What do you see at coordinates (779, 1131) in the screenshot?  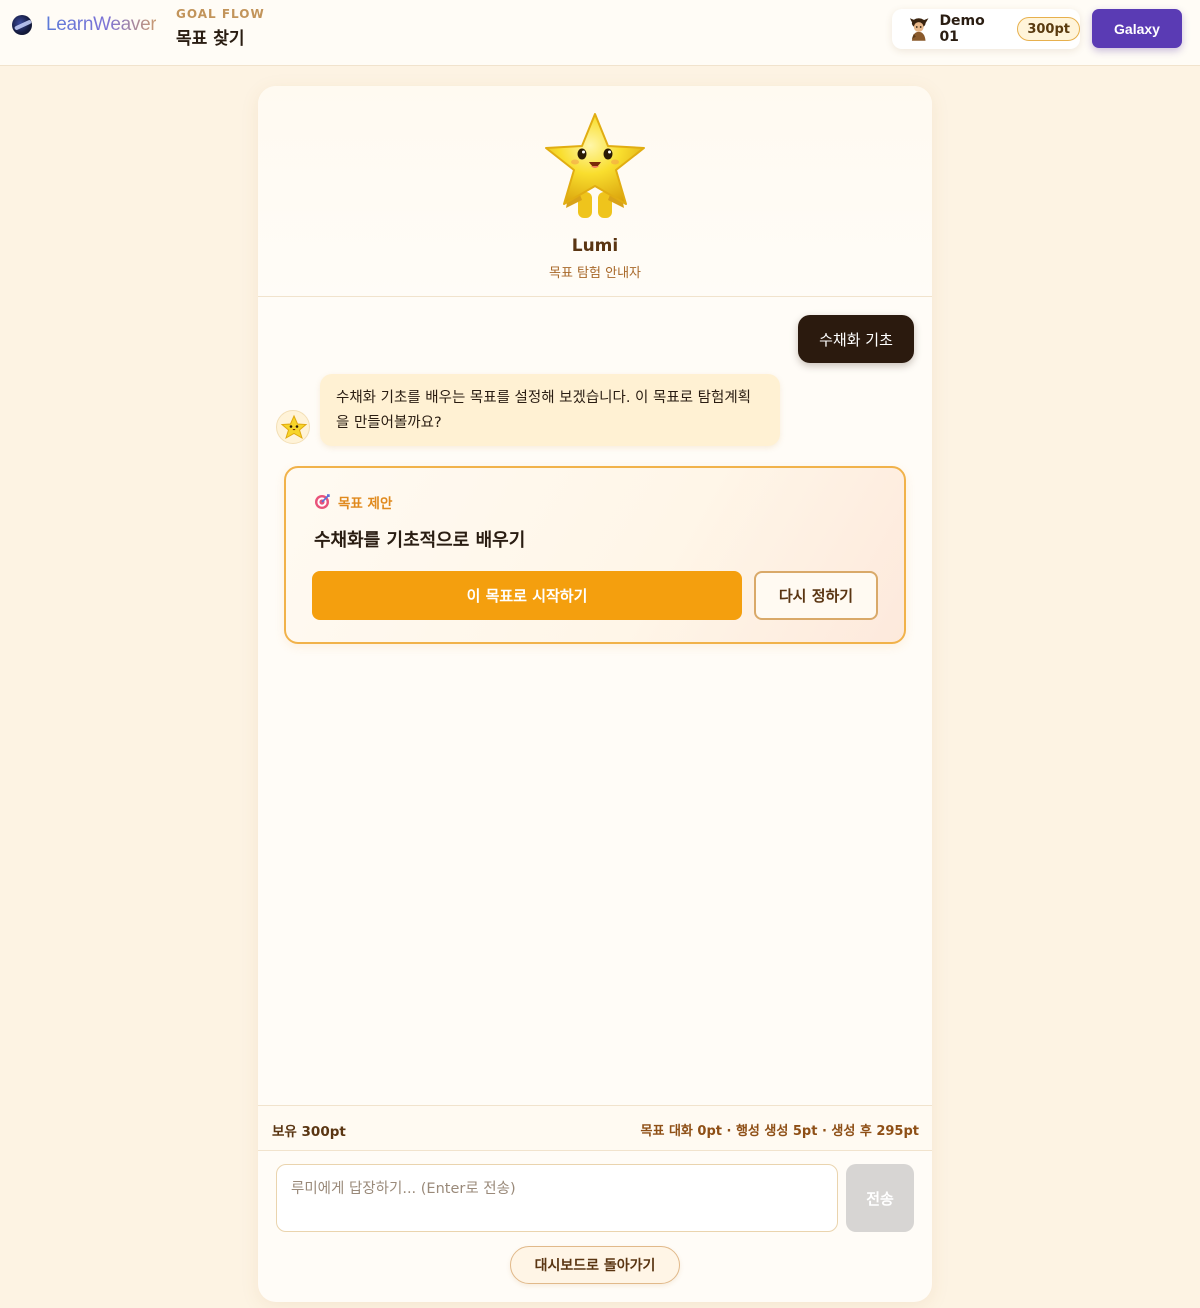 I see `points-cost-summary: 목표 대화 0pt · 행성 생성 5pt · 생성 후 295pt` at bounding box center [779, 1131].